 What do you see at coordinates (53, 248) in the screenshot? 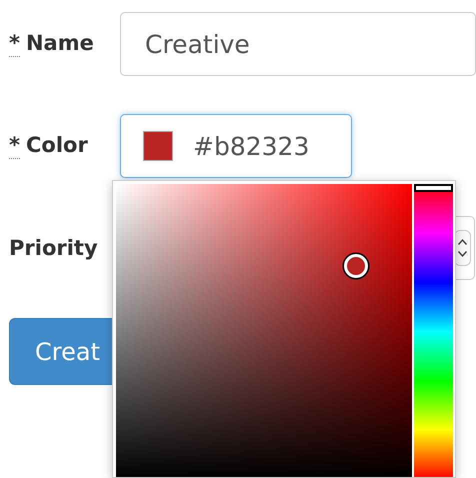
I see `field-label: Priority` at bounding box center [53, 248].